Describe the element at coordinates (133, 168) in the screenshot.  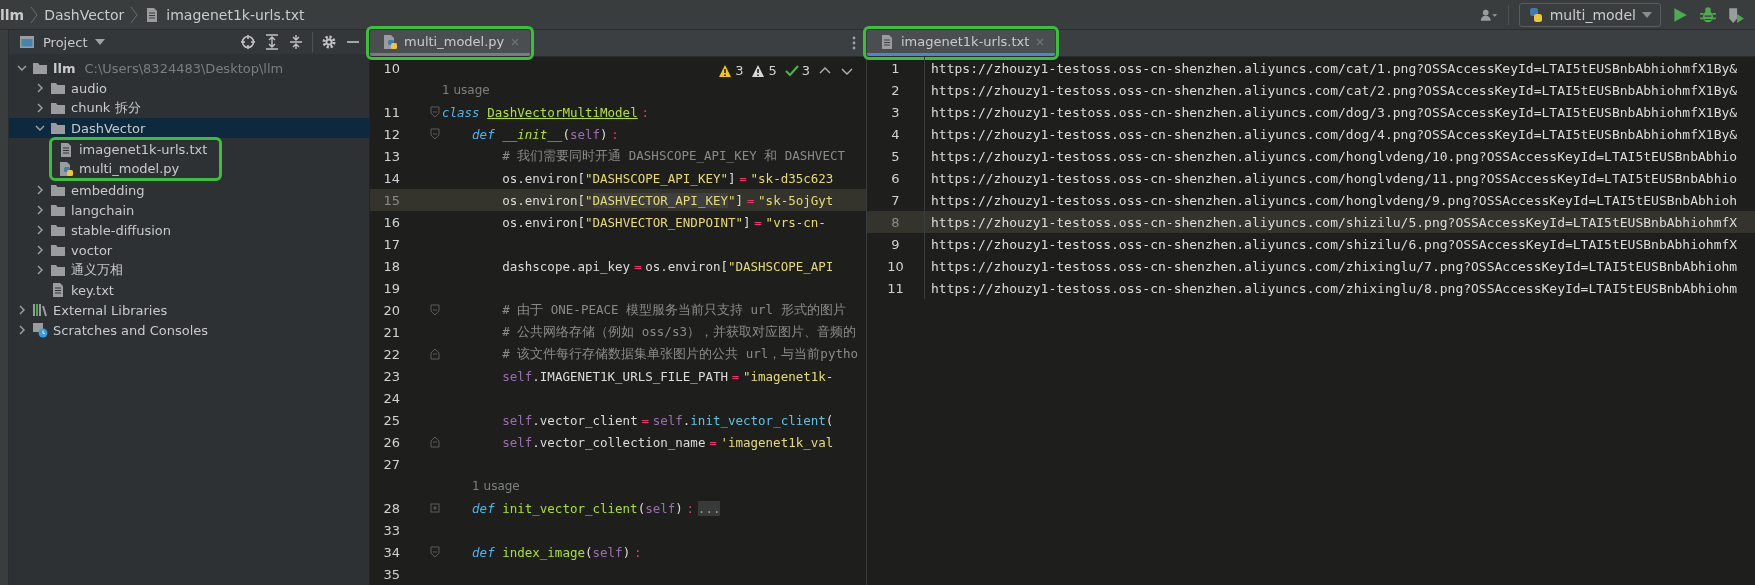
I see `tree-item: multi_model.py` at that location.